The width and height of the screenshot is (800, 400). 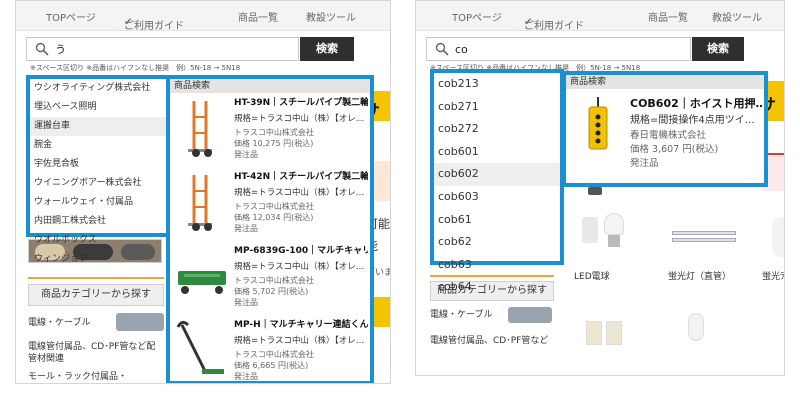 What do you see at coordinates (497, 107) in the screenshot?
I see `suggestion-item: cob271` at bounding box center [497, 107].